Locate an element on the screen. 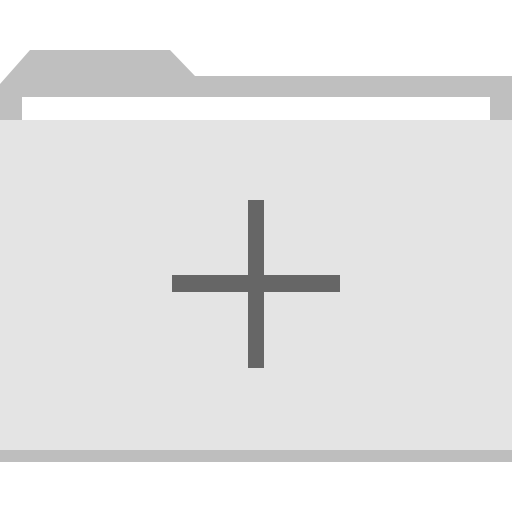 Image resolution: width=512 pixels, height=512 pixels. folder-paper is located at coordinates (256, 108).